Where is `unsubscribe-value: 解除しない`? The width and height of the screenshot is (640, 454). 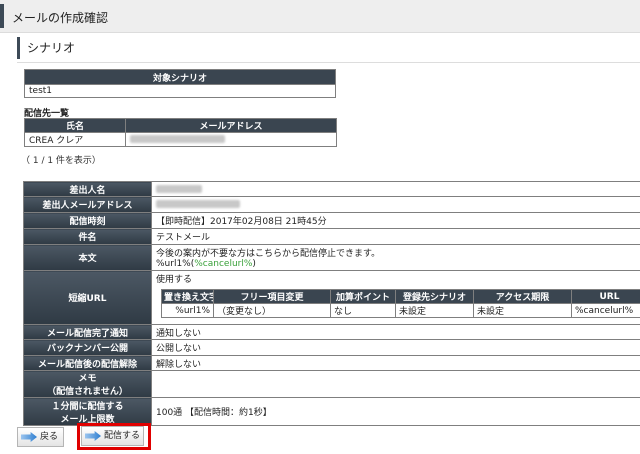 unsubscribe-value: 解除しない is located at coordinates (395, 363).